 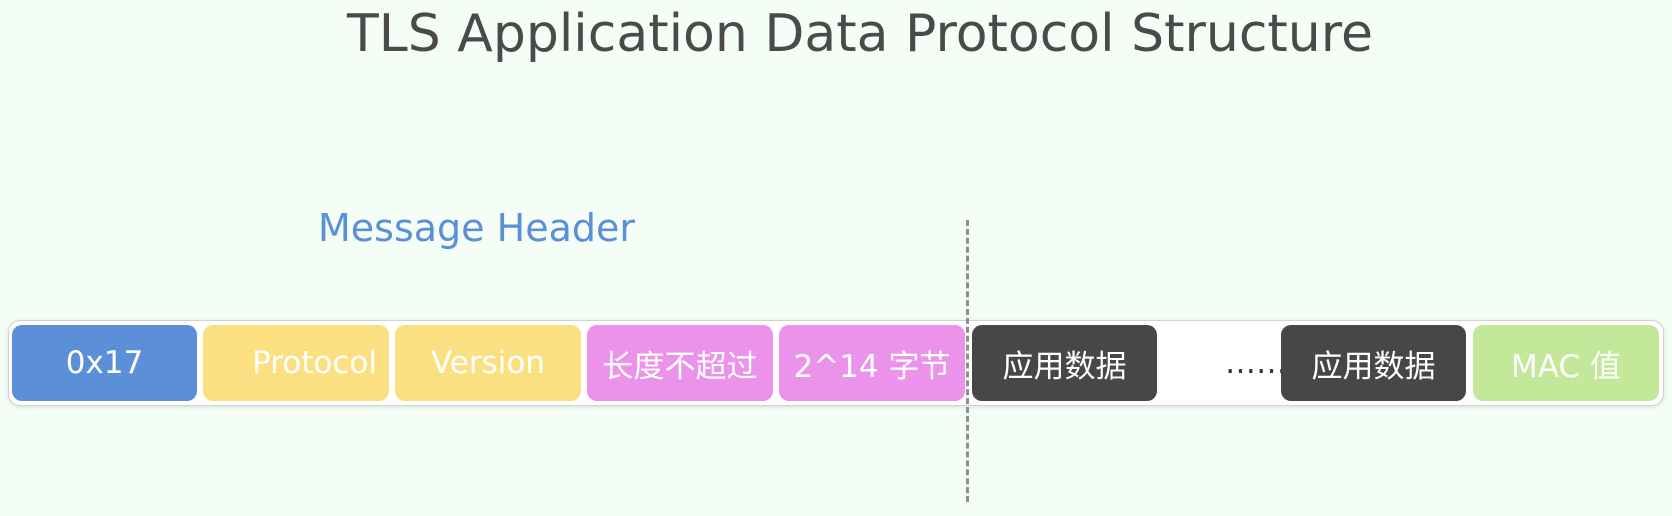 What do you see at coordinates (967, 361) in the screenshot?
I see `header-divider` at bounding box center [967, 361].